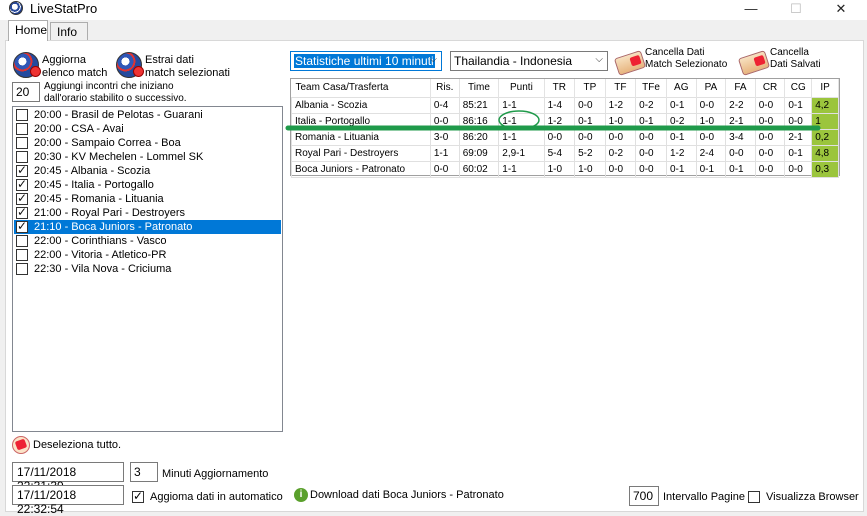  What do you see at coordinates (138, 496) in the screenshot?
I see `auto-update-checkbox` at bounding box center [138, 496].